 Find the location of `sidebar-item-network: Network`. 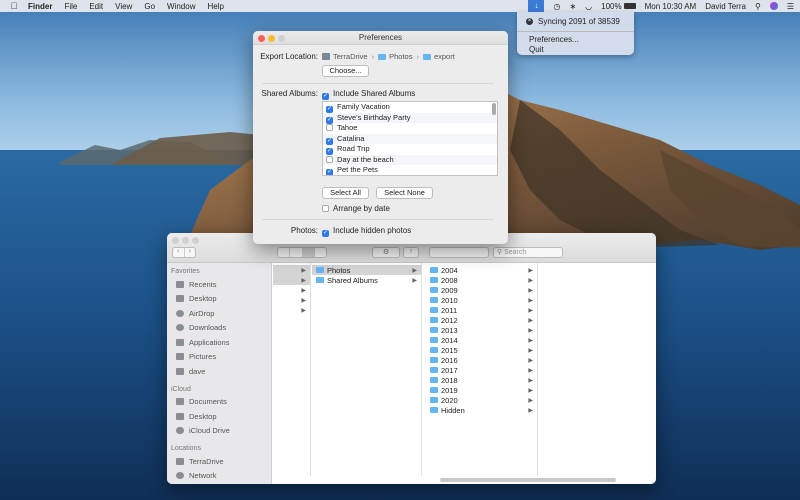

sidebar-item-network: Network is located at coordinates (219, 476).